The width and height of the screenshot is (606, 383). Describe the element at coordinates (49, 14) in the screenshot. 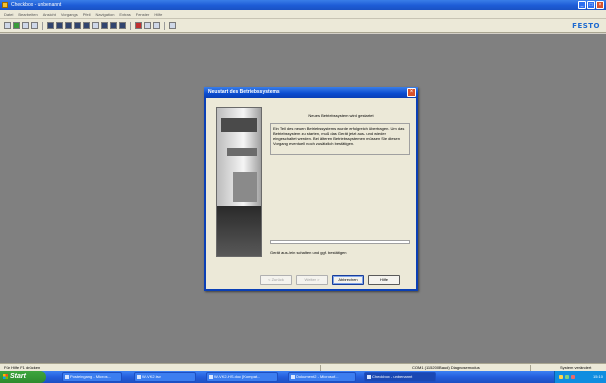

I see `menu-ansicht: Ansicht` at that location.